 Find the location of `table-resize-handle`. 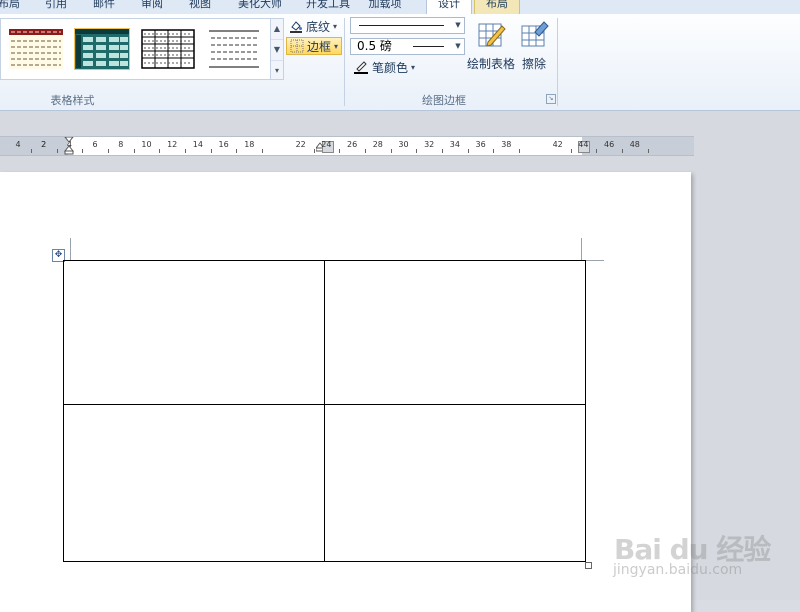

table-resize-handle is located at coordinates (588, 565).